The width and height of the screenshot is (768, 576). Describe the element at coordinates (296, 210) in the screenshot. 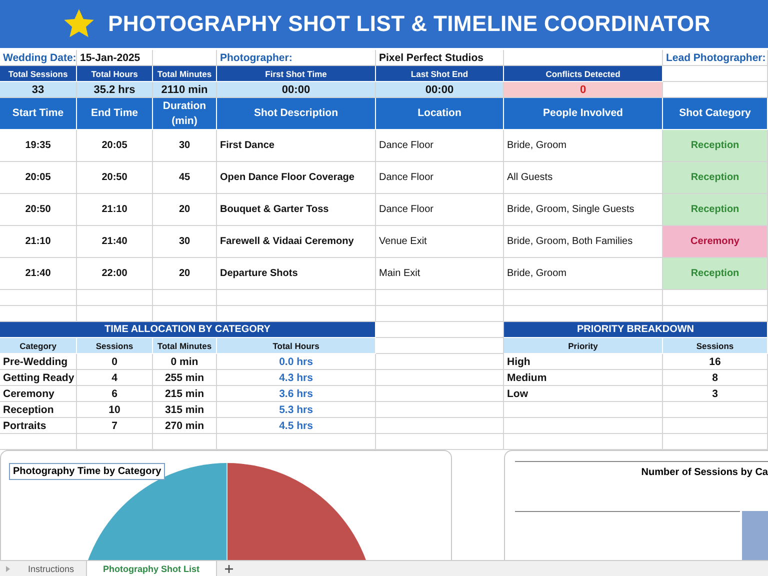

I see `table-cell: Bouquet & Garter Toss` at that location.